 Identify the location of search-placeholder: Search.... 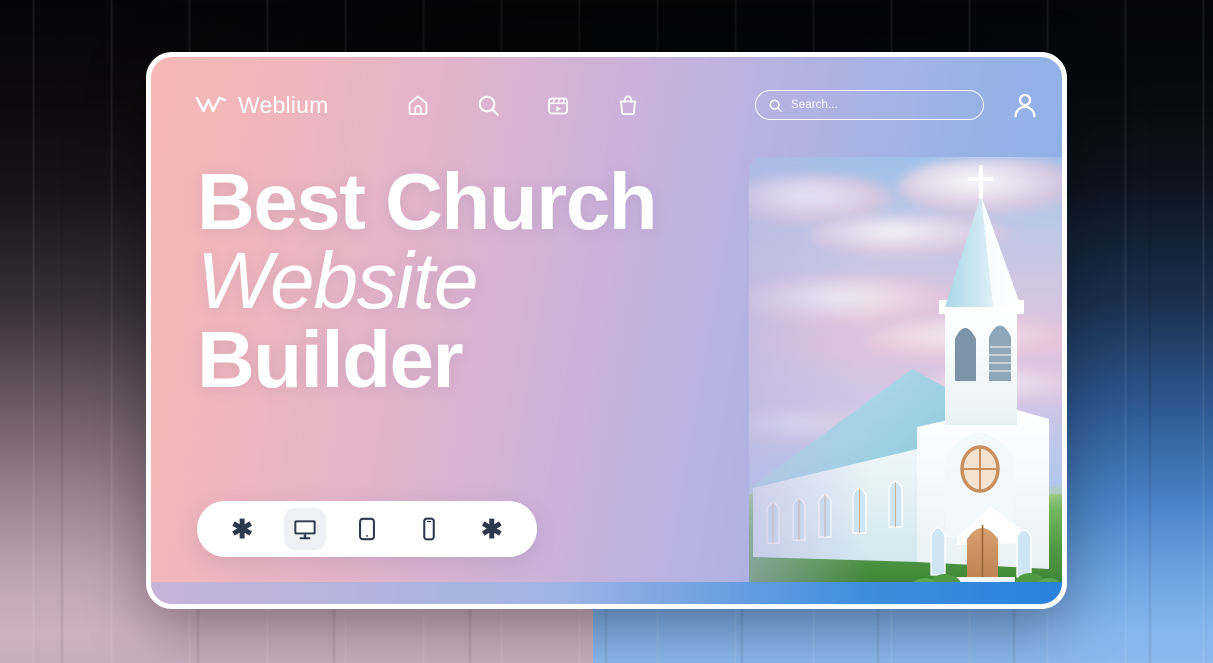
(814, 105).